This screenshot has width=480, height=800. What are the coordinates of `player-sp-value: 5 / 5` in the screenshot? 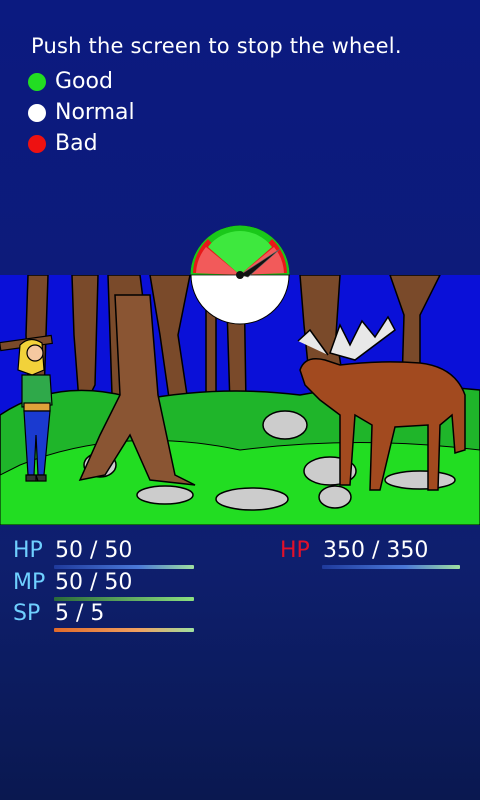 It's located at (80, 613).